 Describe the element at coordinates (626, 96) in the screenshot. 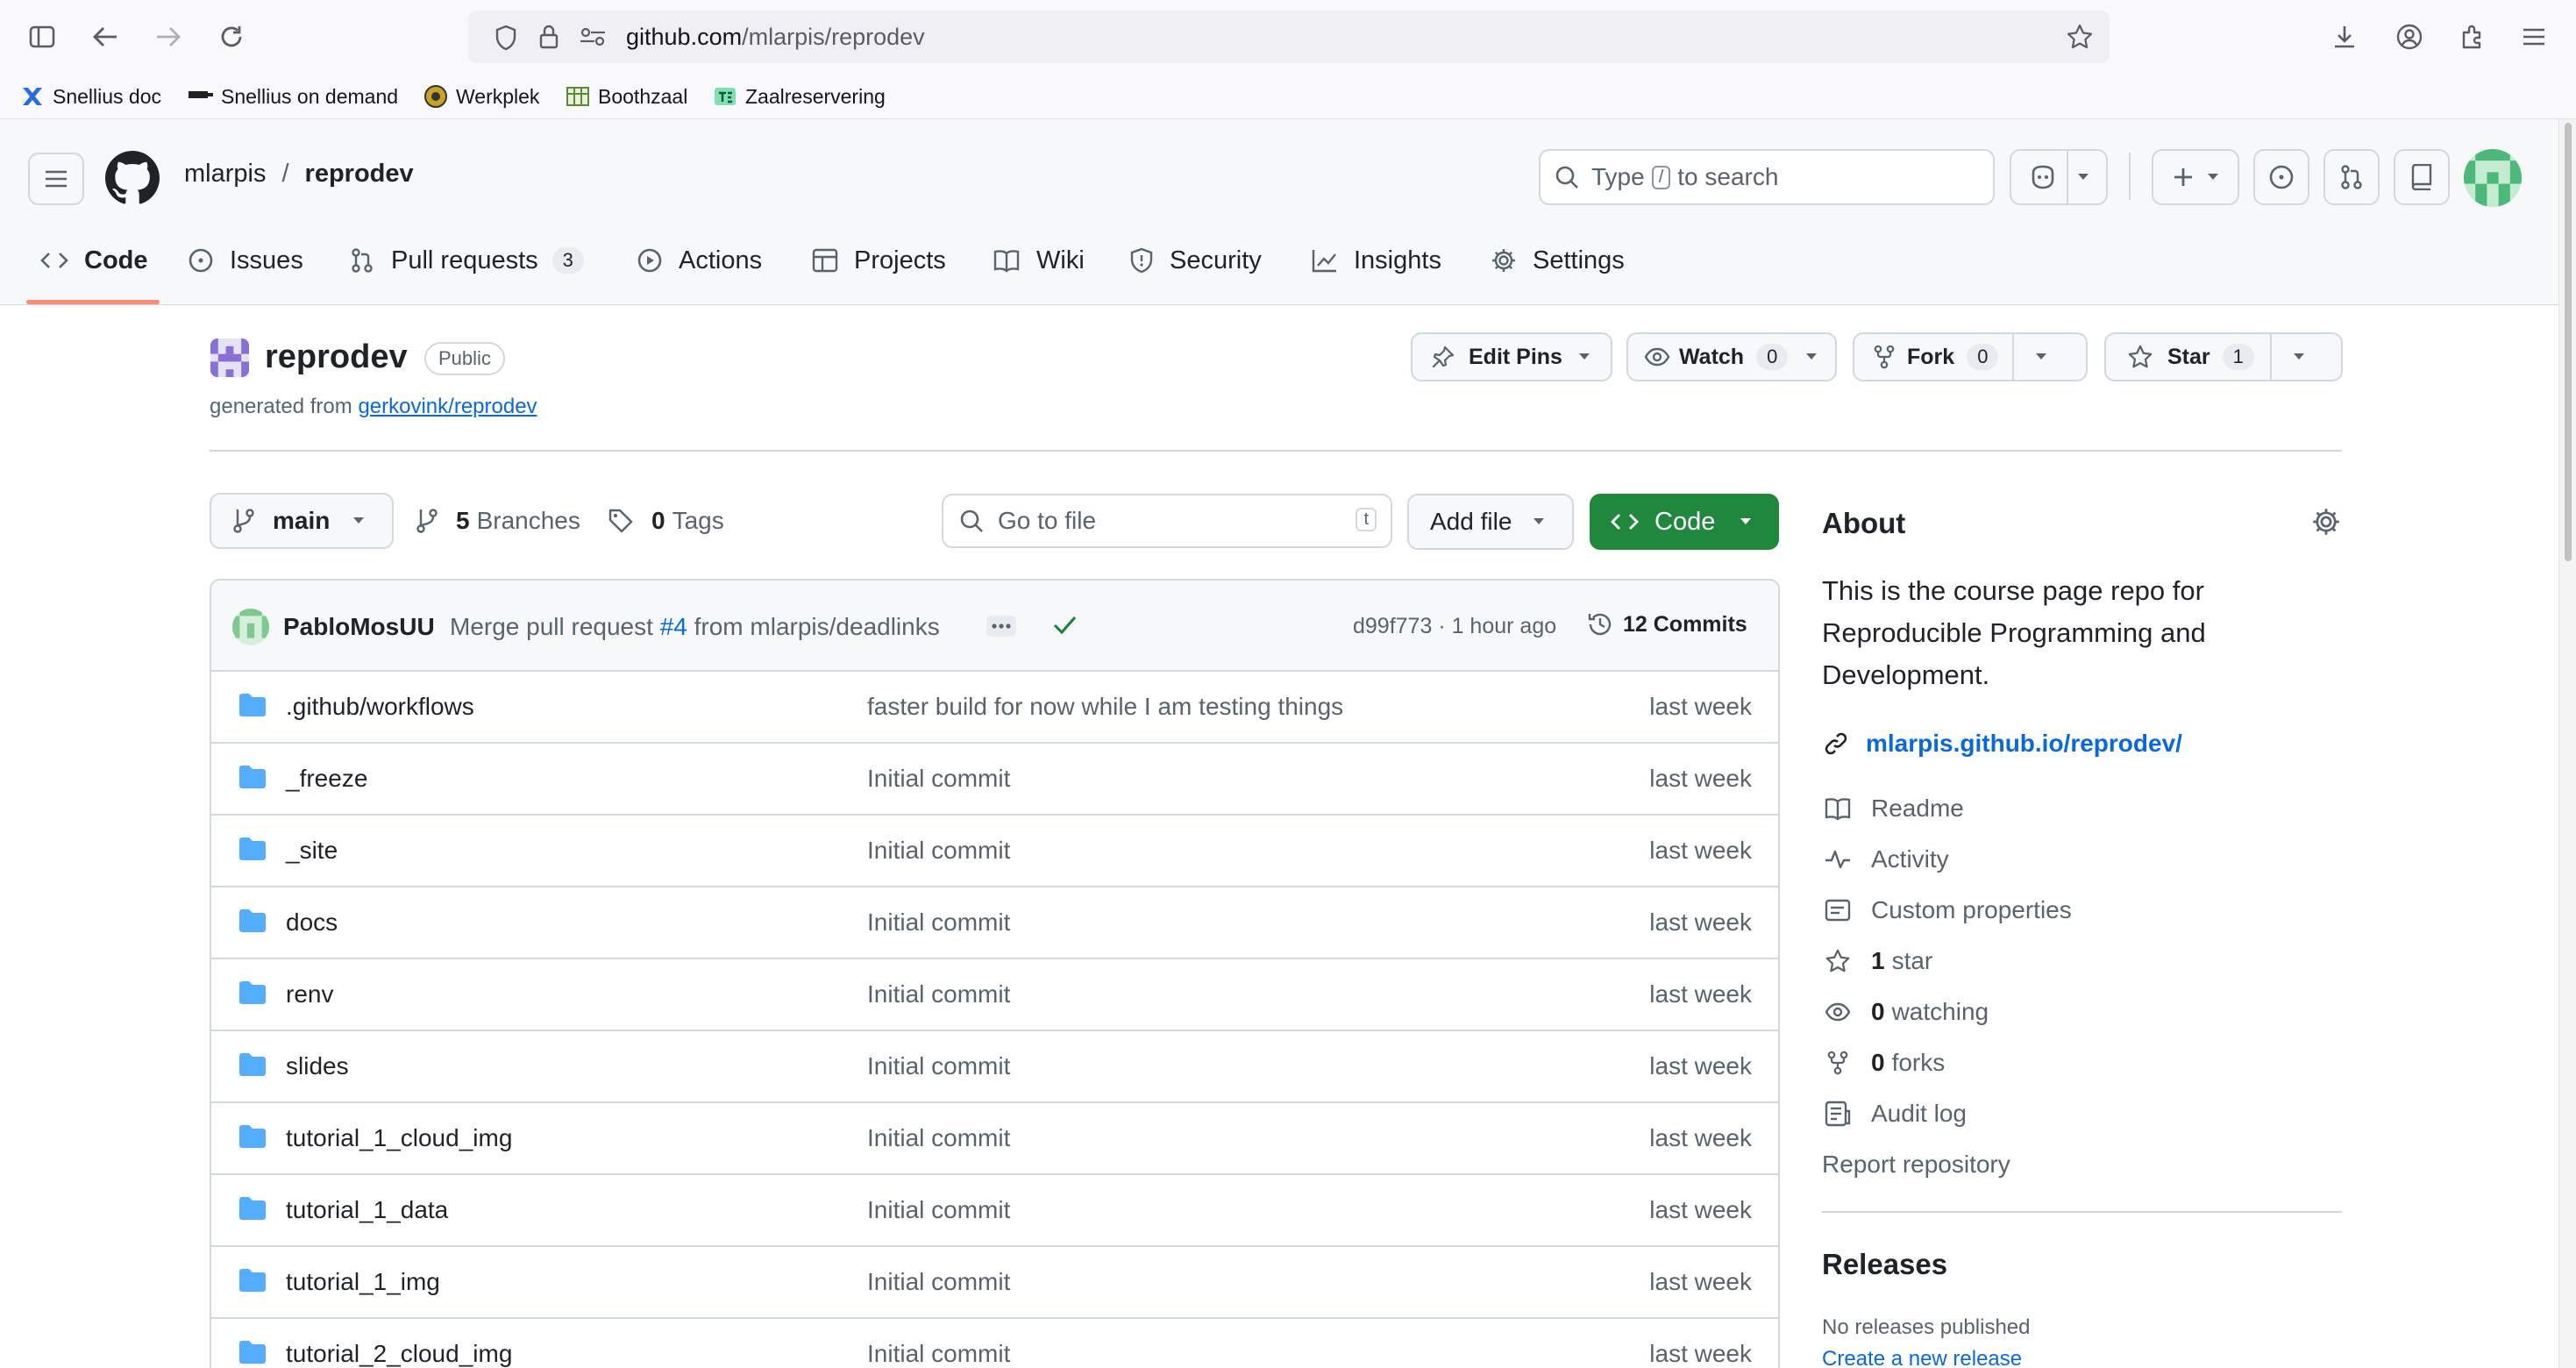

I see `bookmark-boothzaal: Boothzaal` at that location.